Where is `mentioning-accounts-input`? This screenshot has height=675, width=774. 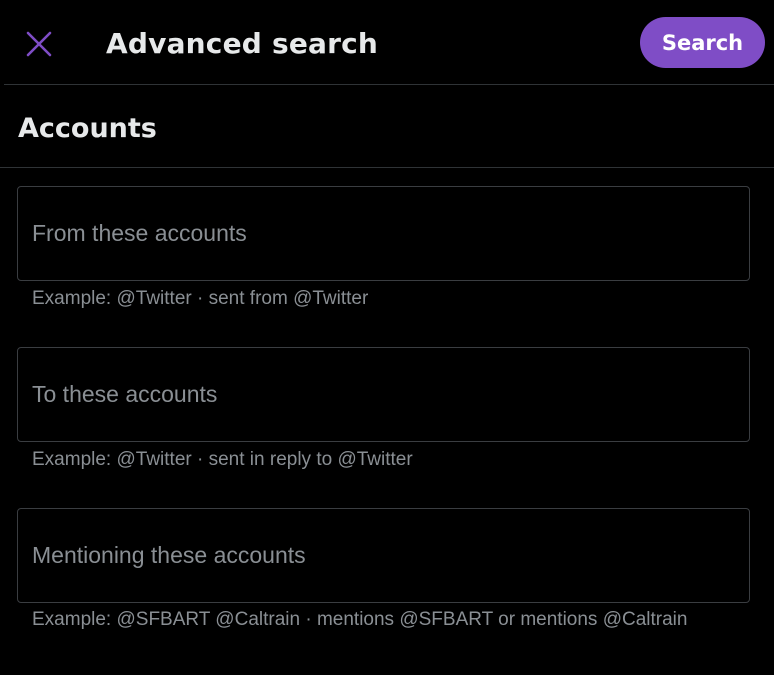
mentioning-accounts-input is located at coordinates (382, 555).